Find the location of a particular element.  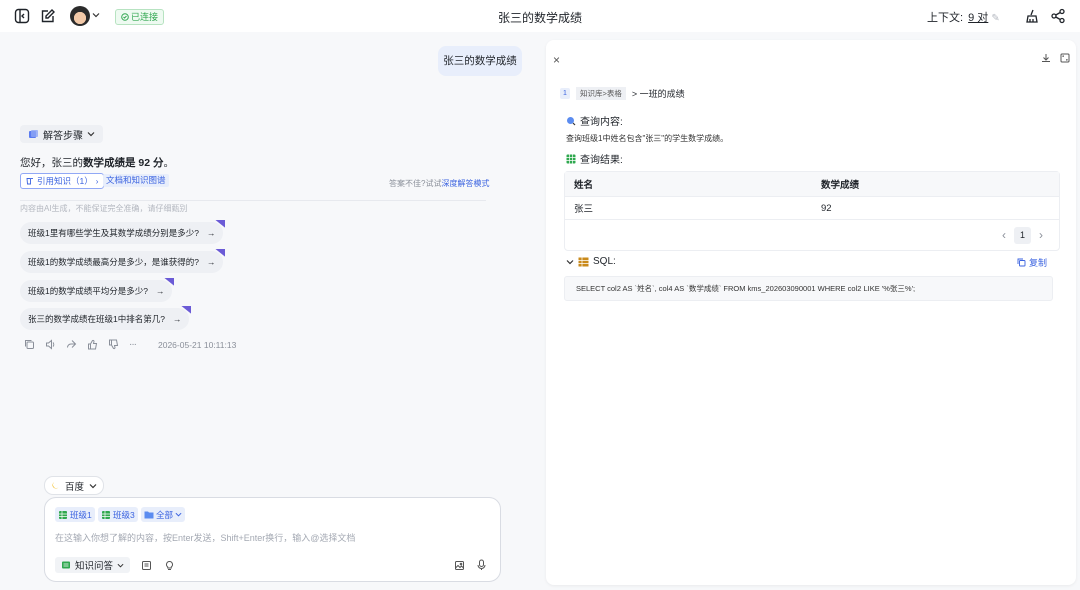

answer-steps-label: 解答步骤 is located at coordinates (63, 136).